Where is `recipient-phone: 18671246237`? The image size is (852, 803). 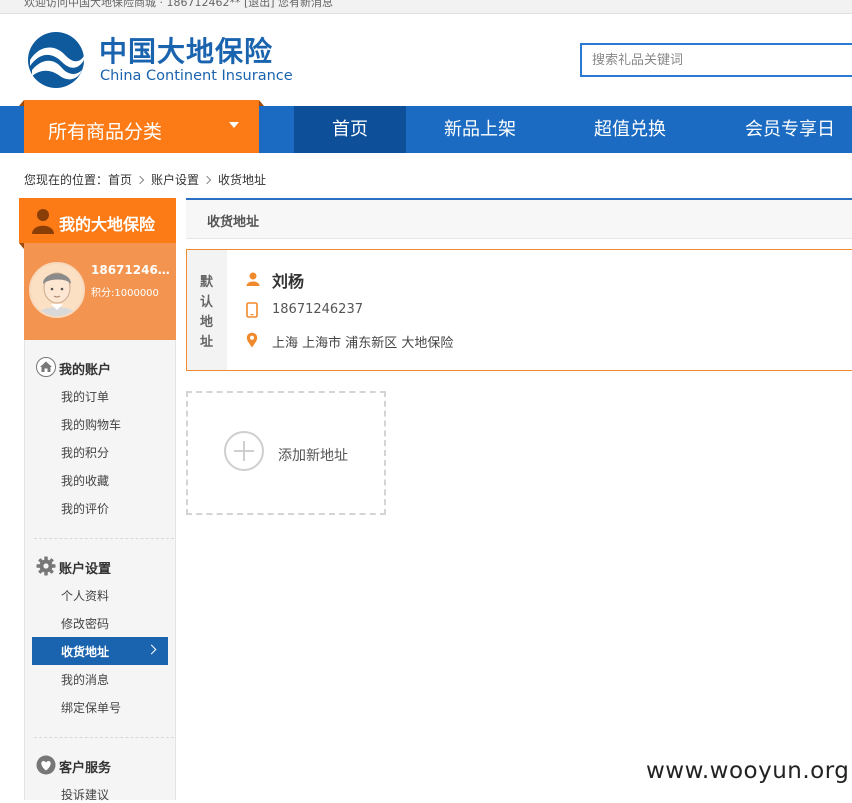 recipient-phone: 18671246237 is located at coordinates (317, 309).